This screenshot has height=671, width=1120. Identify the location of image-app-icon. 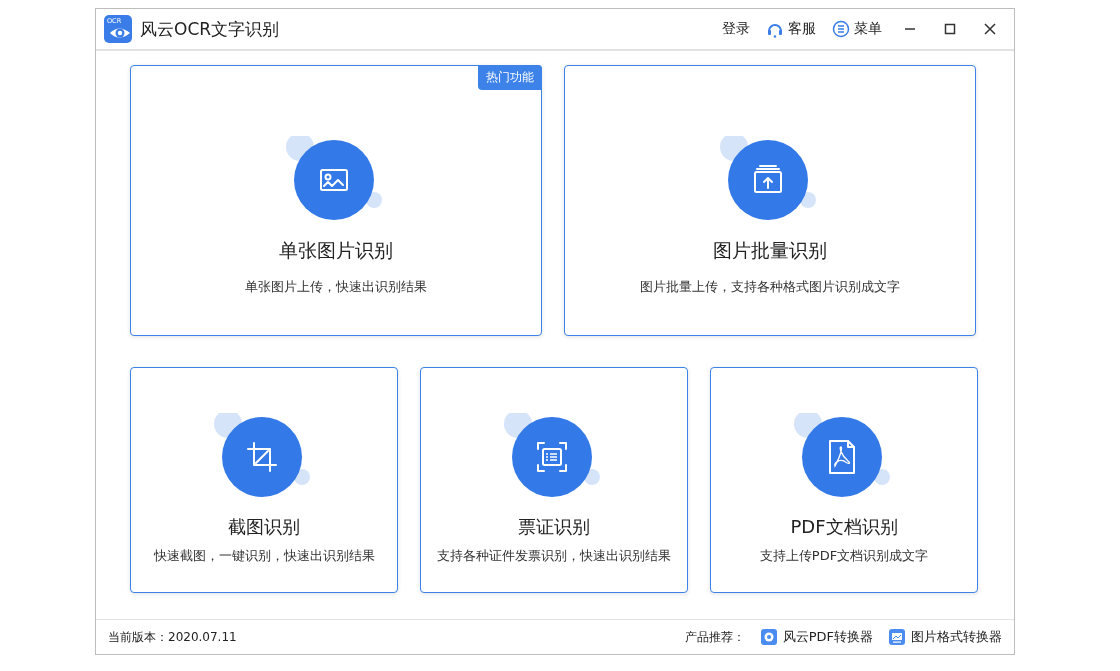
(897, 637).